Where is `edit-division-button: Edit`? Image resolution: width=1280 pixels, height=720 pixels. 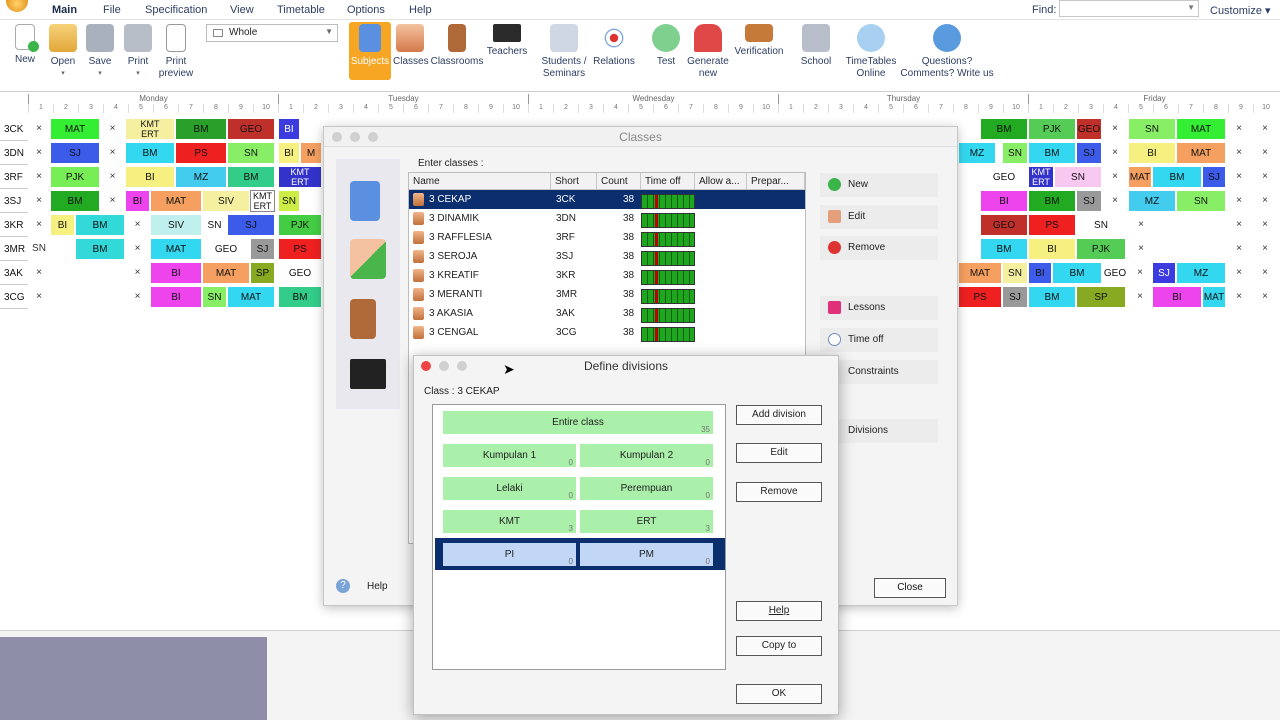 edit-division-button: Edit is located at coordinates (779, 453).